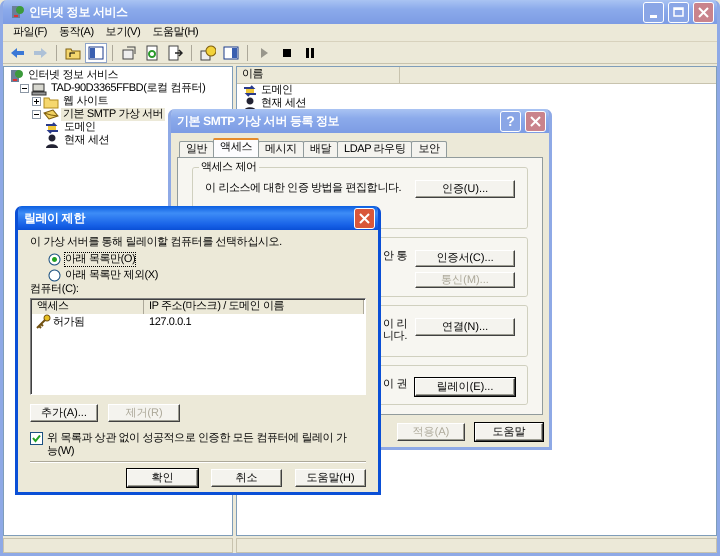 This screenshot has height=556, width=720. I want to click on tree-item: TAD-90D3365FFBD(로컬 컴퓨터), so click(128, 89).